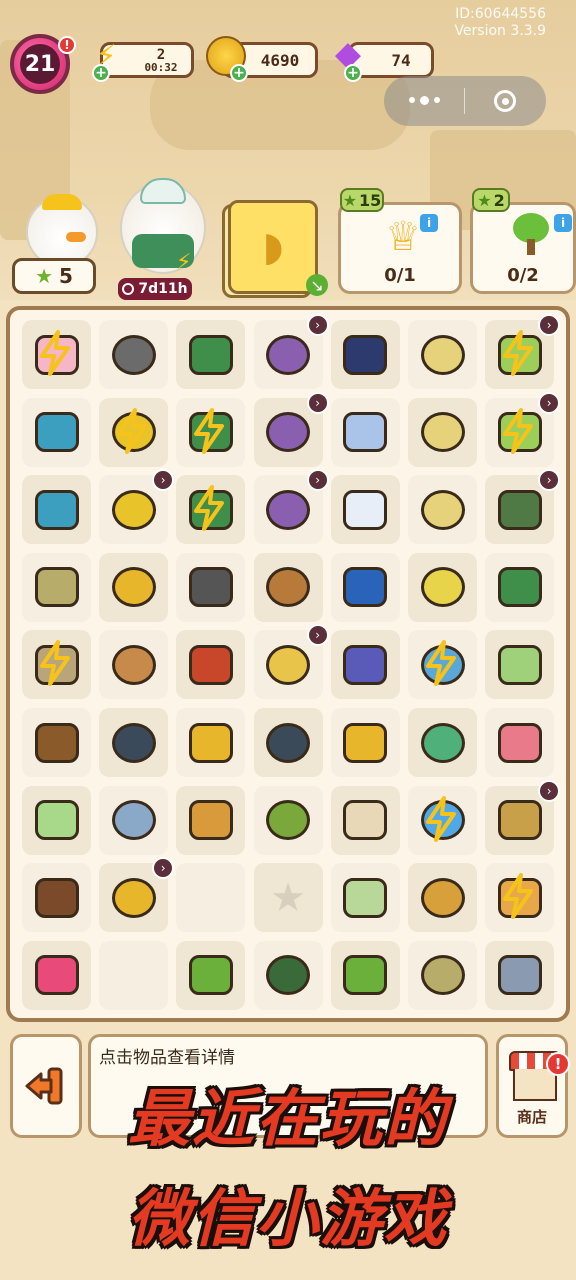 Image resolution: width=576 pixels, height=1280 pixels. Describe the element at coordinates (400, 248) in the screenshot. I see `task-card-trophy: ♕ 0/1` at that location.